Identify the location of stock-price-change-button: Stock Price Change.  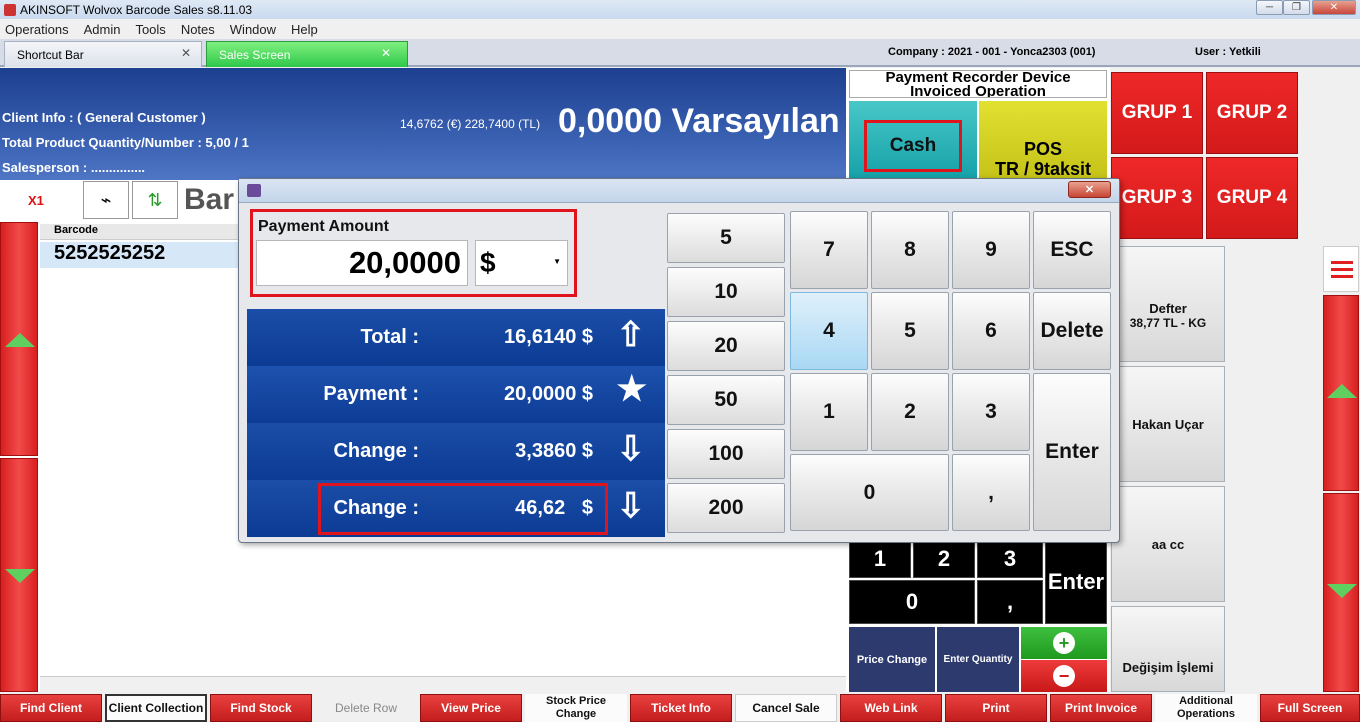
(576, 708).